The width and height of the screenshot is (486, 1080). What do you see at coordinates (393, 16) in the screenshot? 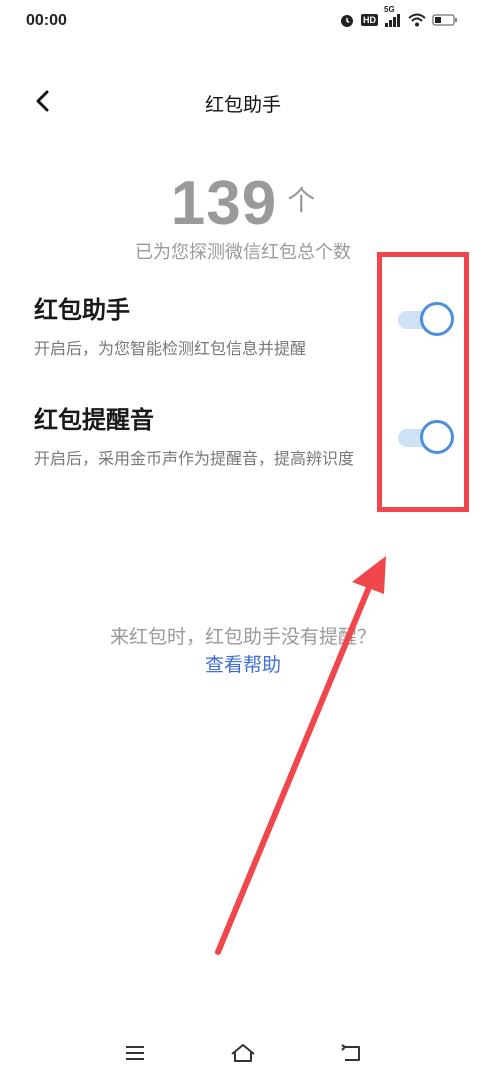
I see `signal-icon: 5G` at bounding box center [393, 16].